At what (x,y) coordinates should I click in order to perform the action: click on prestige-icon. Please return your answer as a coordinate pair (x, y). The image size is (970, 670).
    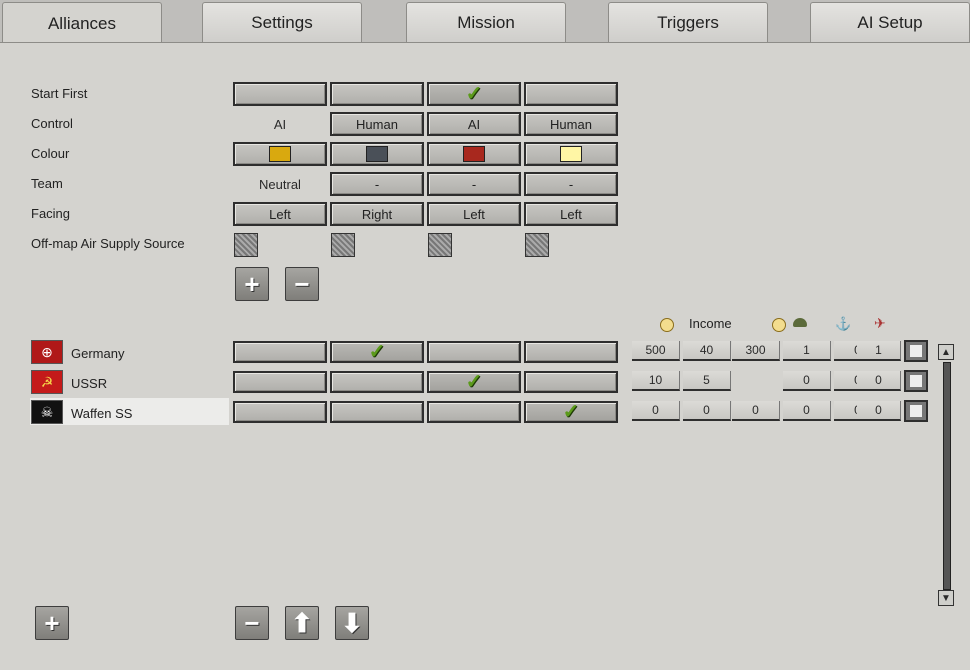
    Looking at the image, I should click on (667, 325).